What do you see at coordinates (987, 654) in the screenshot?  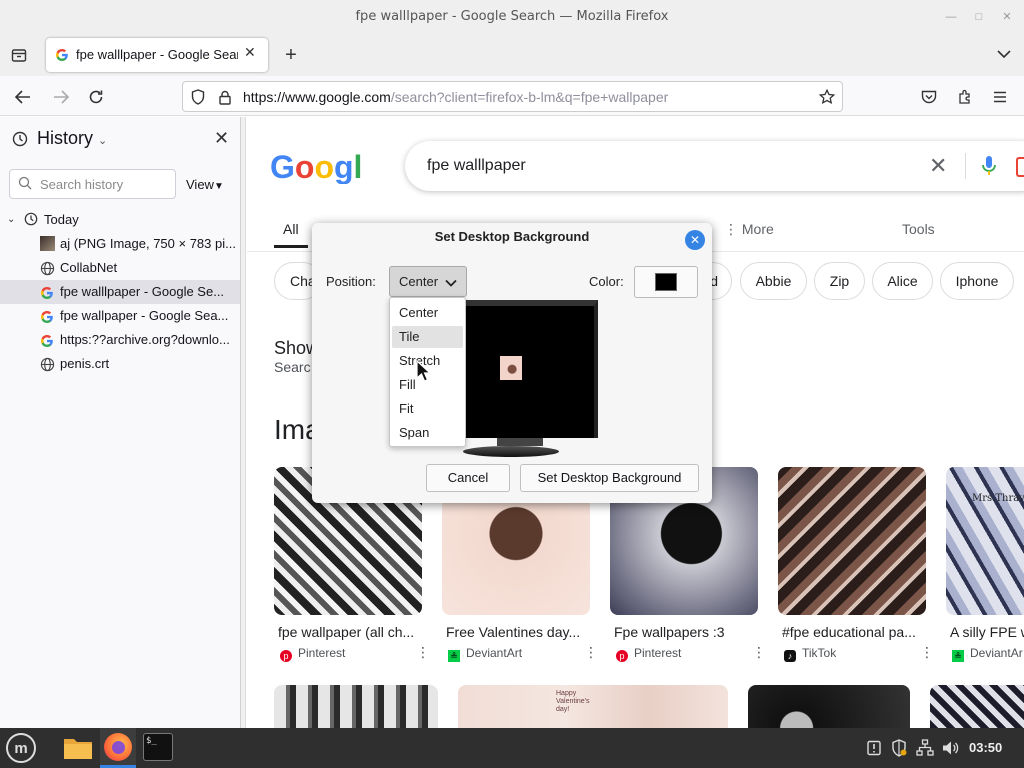 I see `result-source: ≗ DeviantAr` at bounding box center [987, 654].